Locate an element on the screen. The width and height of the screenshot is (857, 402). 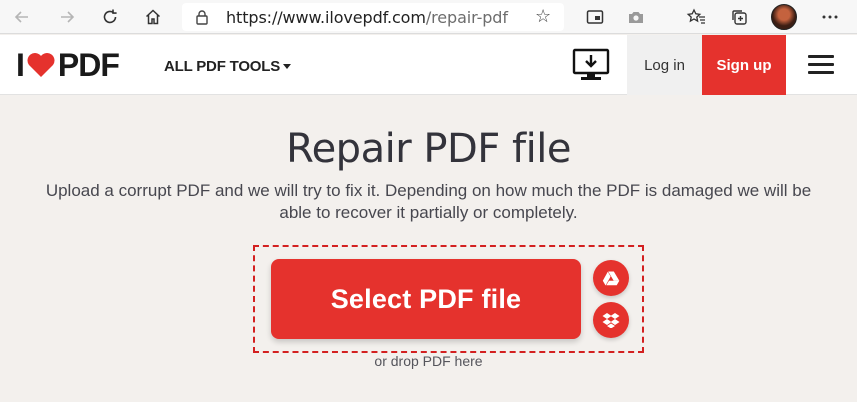
collections-icon is located at coordinates (739, 17).